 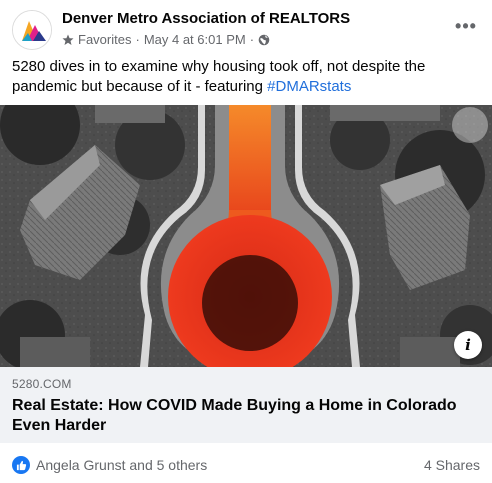 What do you see at coordinates (42, 384) in the screenshot?
I see `link-domain: 5280.COM` at bounding box center [42, 384].